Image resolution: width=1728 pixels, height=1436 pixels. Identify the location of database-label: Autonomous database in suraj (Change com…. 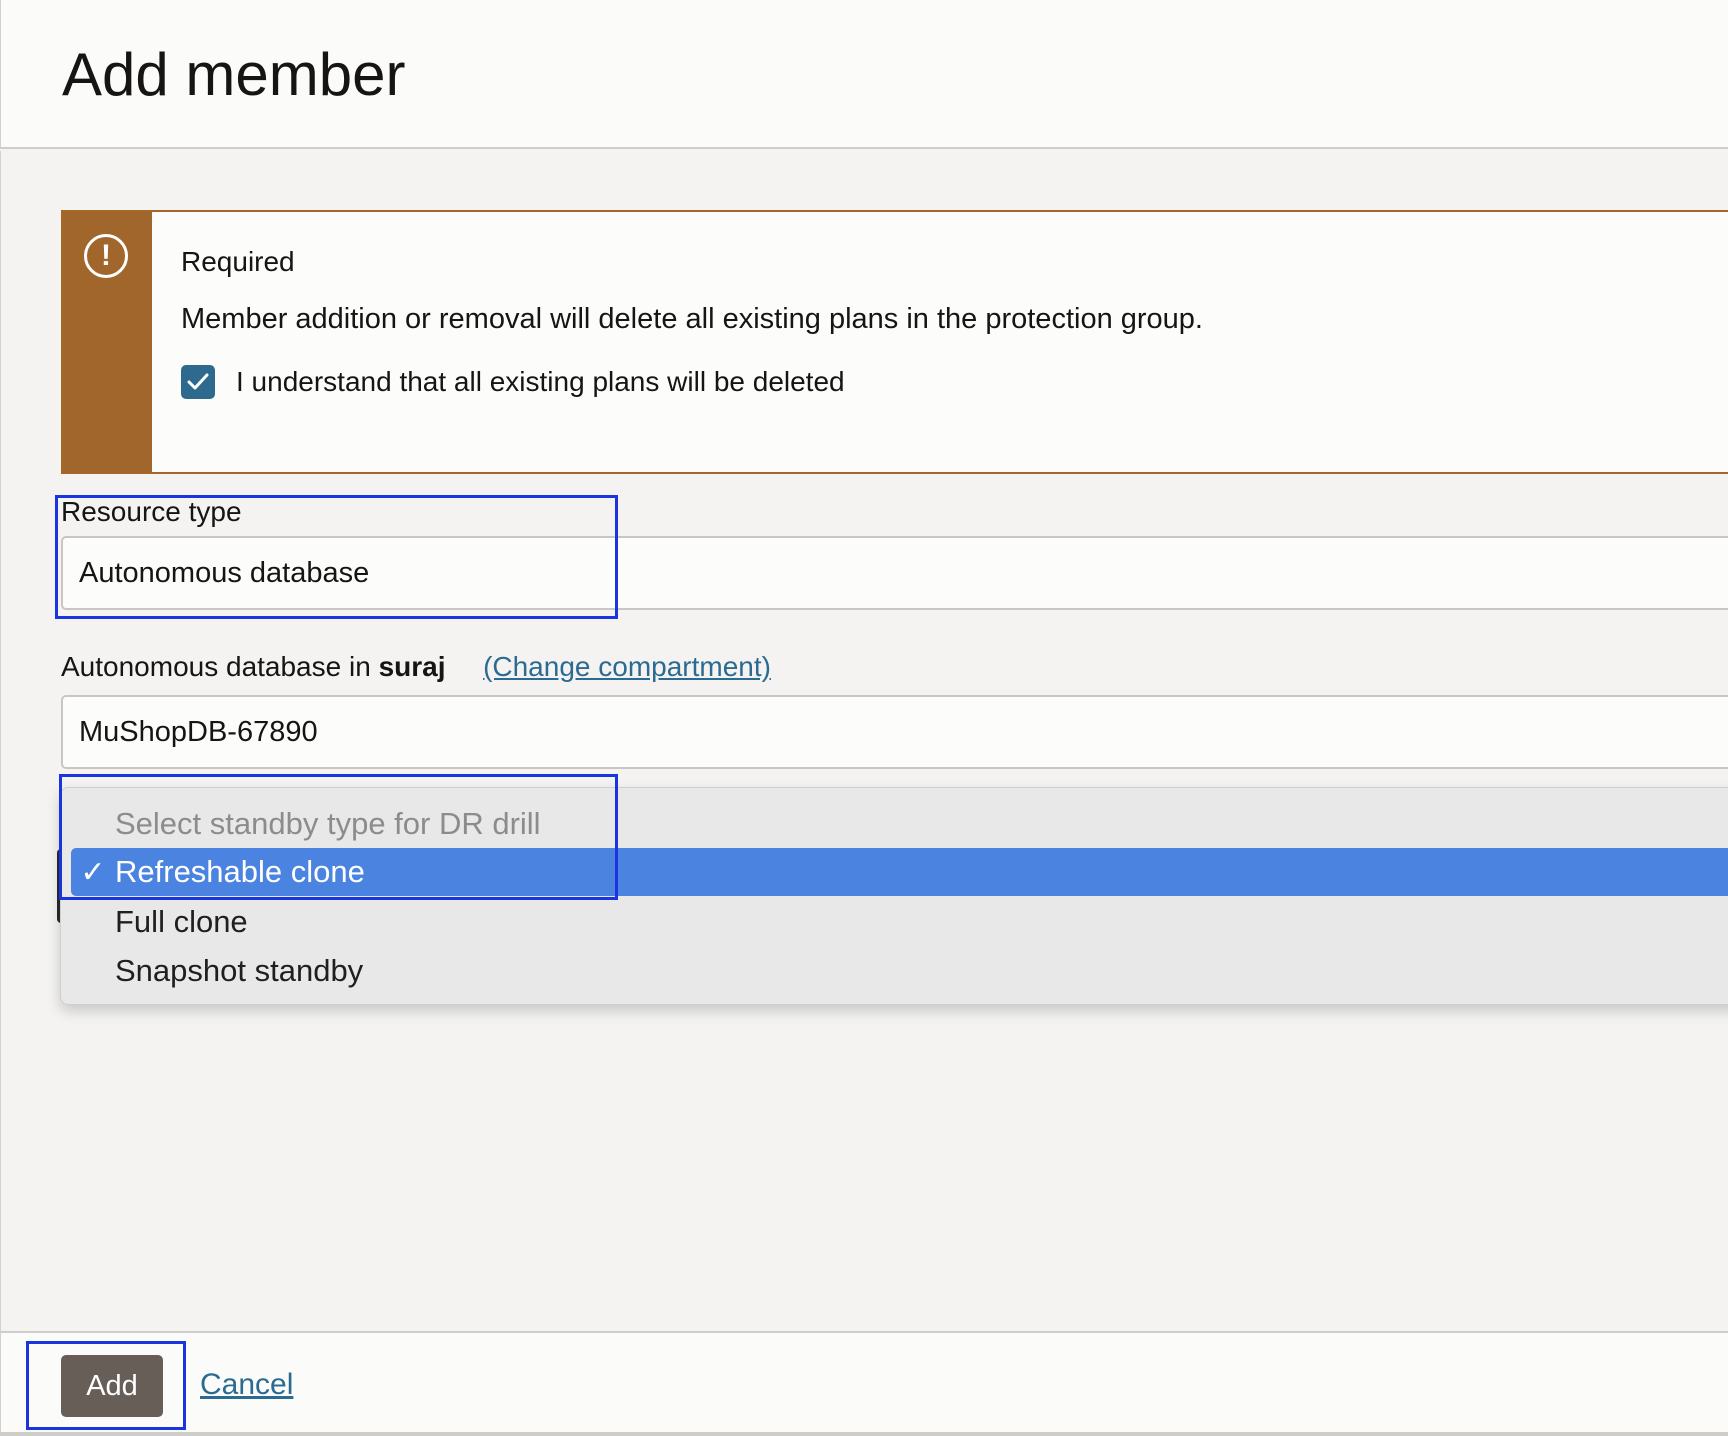
(416, 667).